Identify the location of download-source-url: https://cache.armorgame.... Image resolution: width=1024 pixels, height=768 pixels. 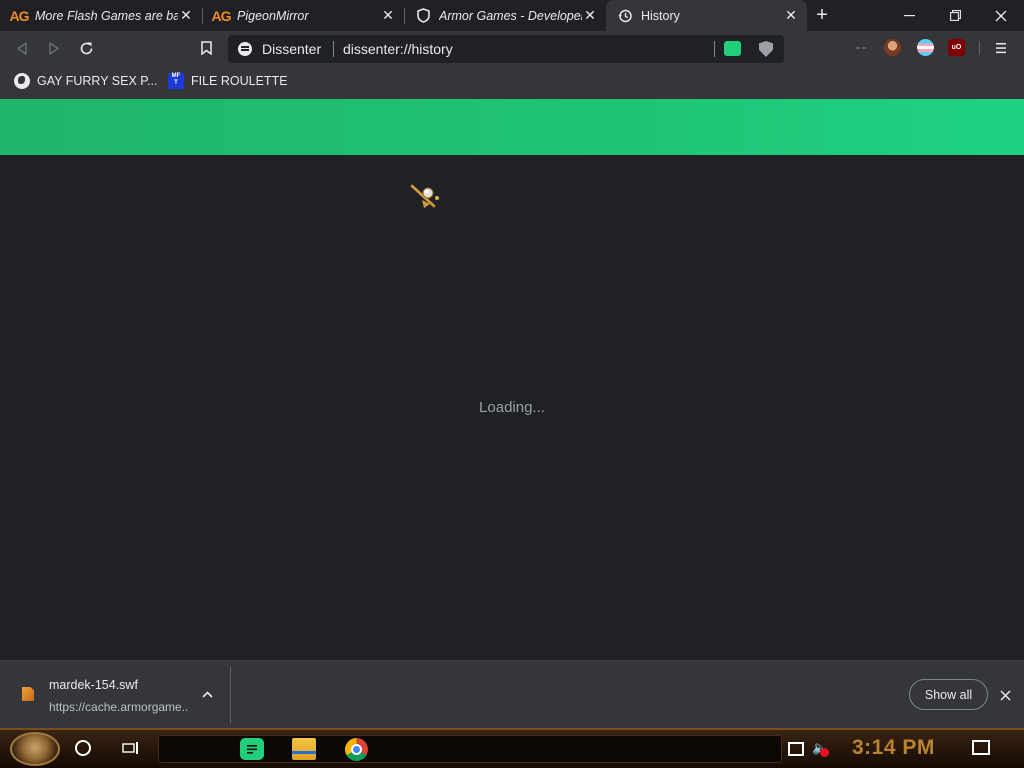
(119, 707).